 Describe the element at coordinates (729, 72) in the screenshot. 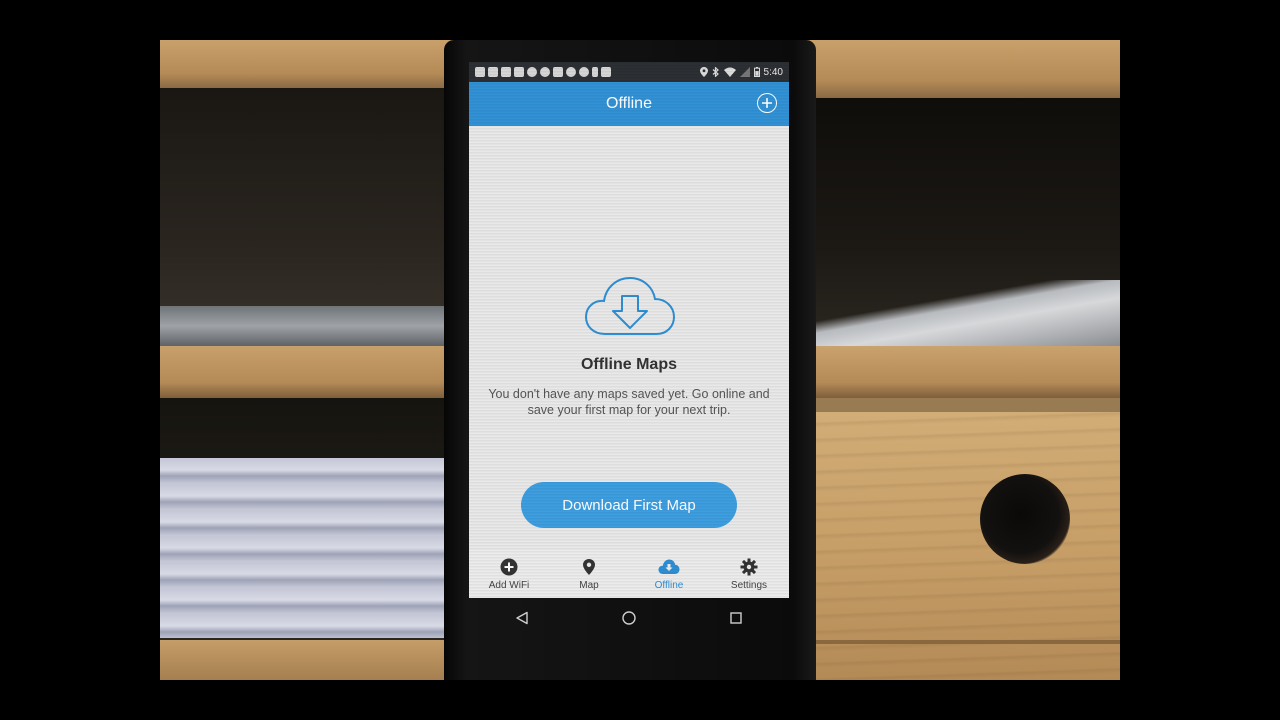

I see `wifi-icon` at that location.